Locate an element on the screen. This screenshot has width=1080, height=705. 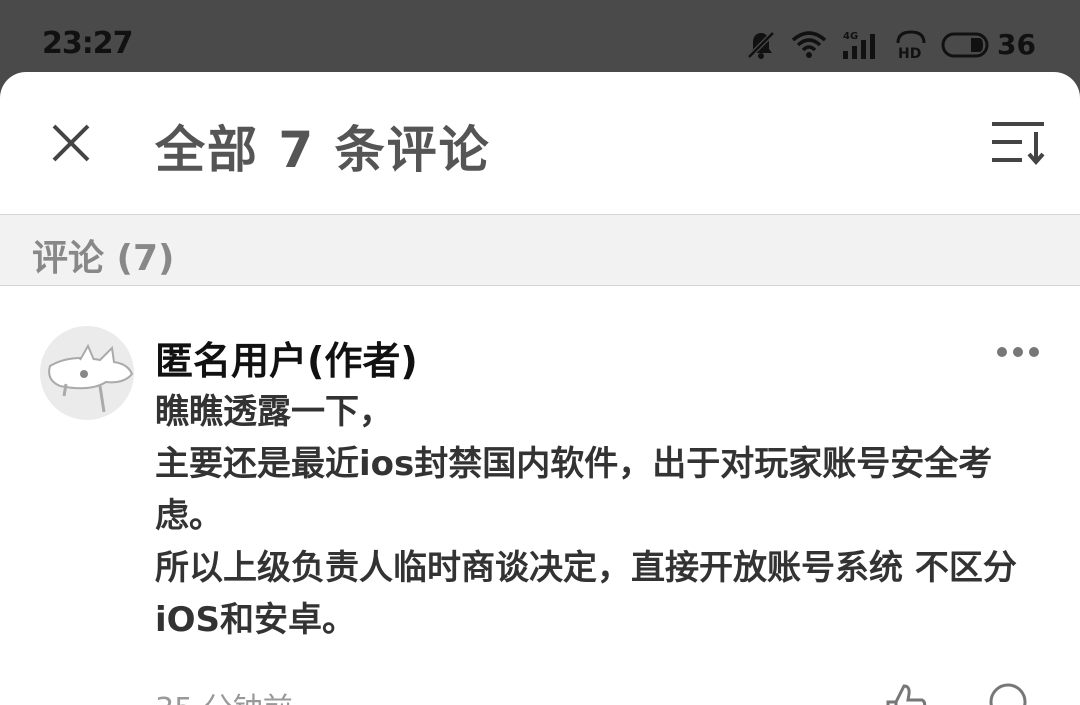
svg-text: 4G is located at coordinates (850, 36).